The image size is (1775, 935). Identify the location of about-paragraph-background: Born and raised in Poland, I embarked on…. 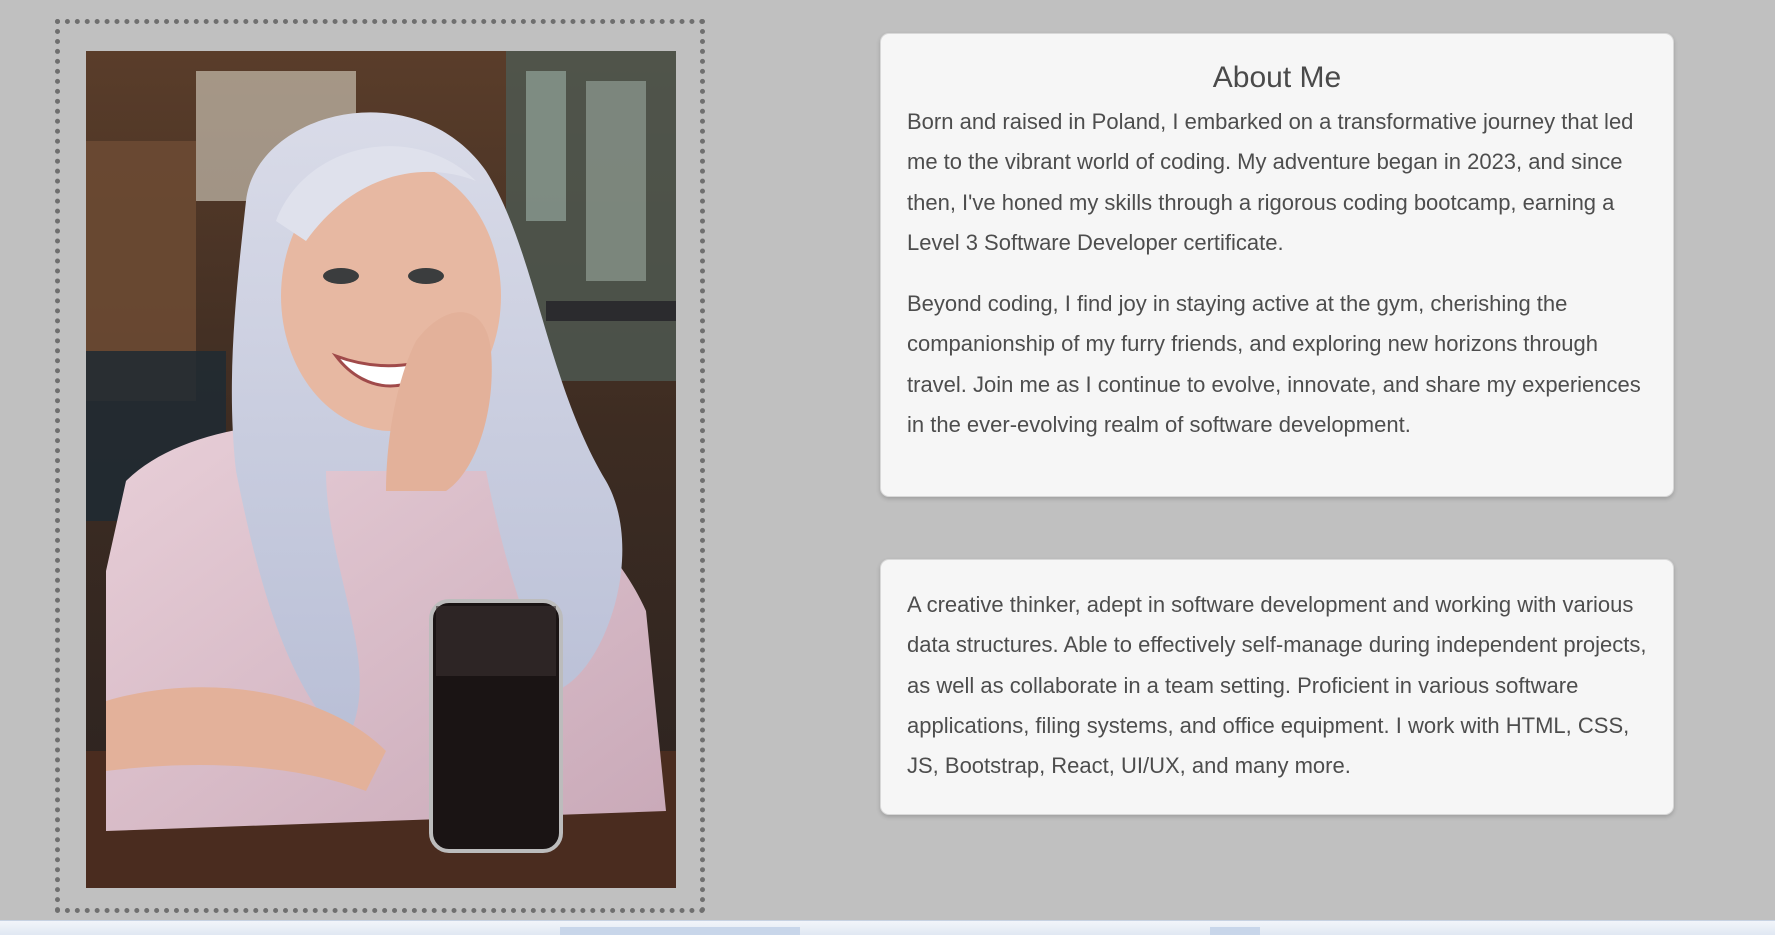
(1270, 182).